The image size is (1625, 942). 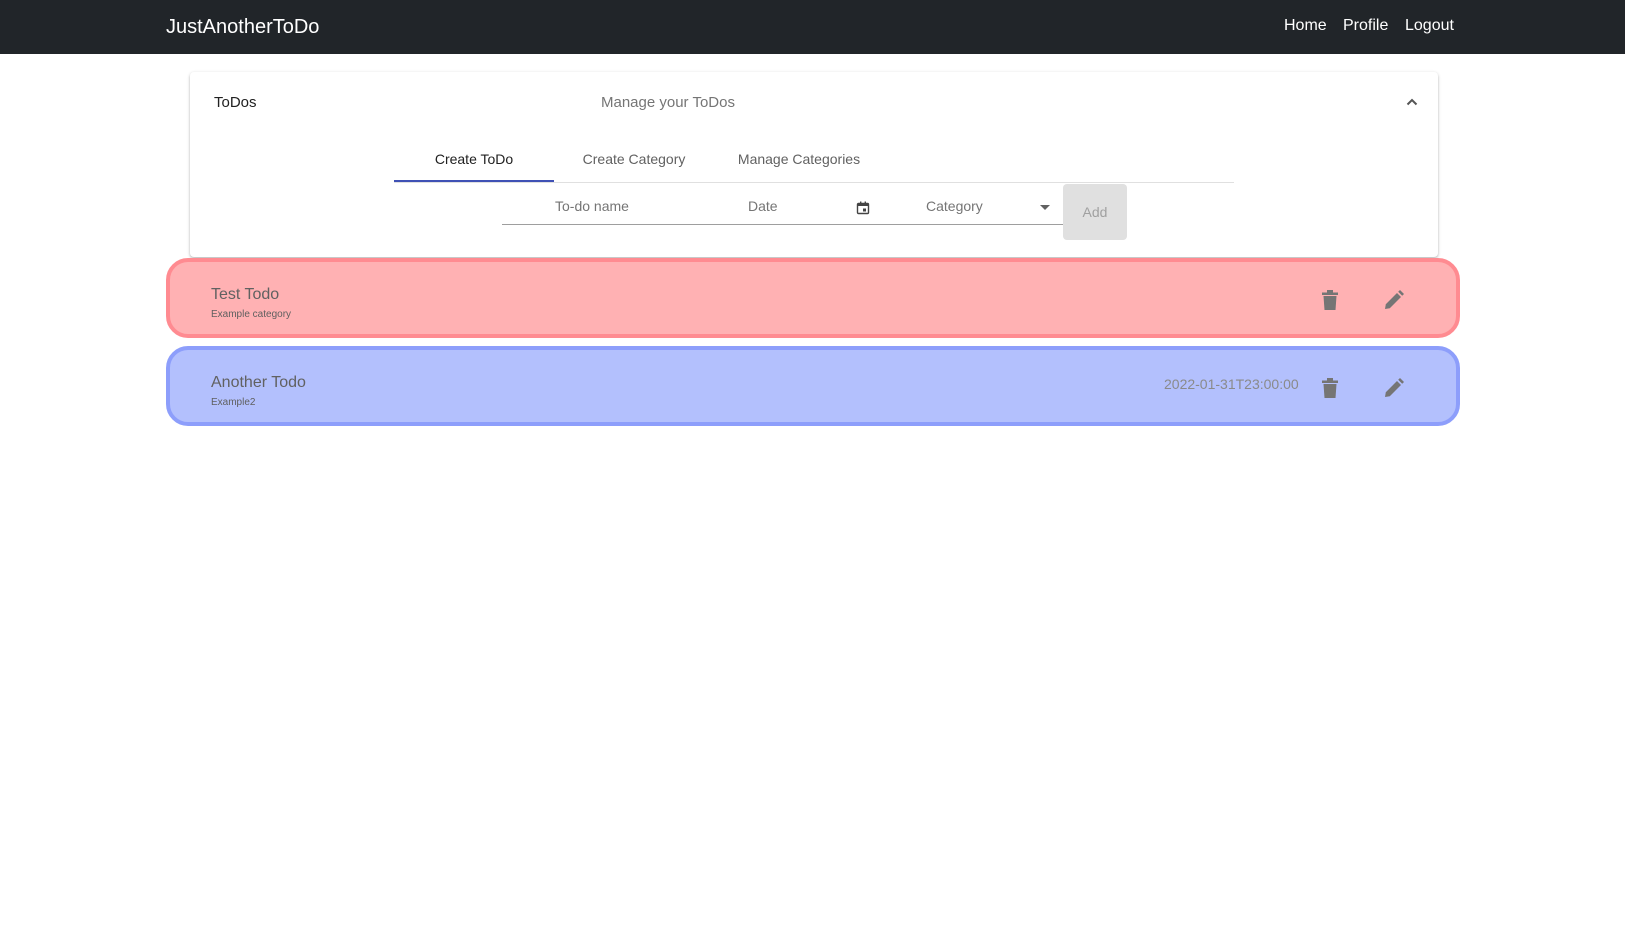 I want to click on add-button: Add, so click(x=1095, y=212).